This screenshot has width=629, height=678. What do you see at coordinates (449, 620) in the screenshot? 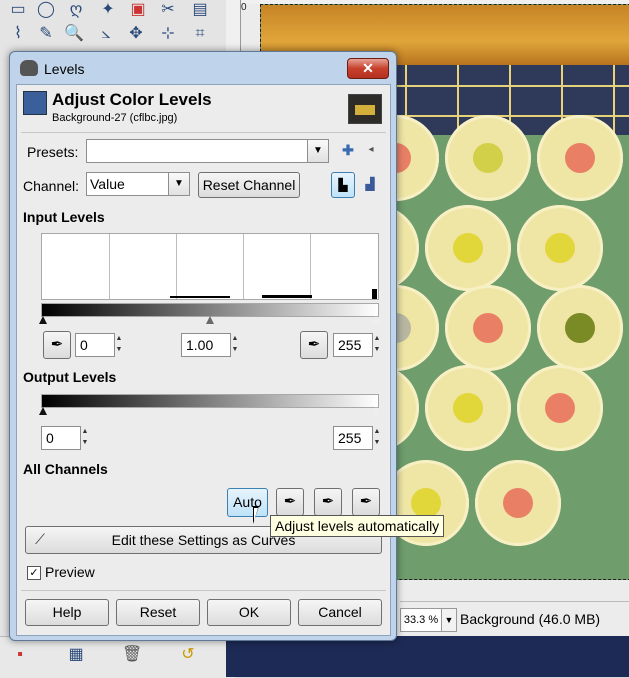
I see `zoom-dropdown-icon: ▼` at bounding box center [449, 620].